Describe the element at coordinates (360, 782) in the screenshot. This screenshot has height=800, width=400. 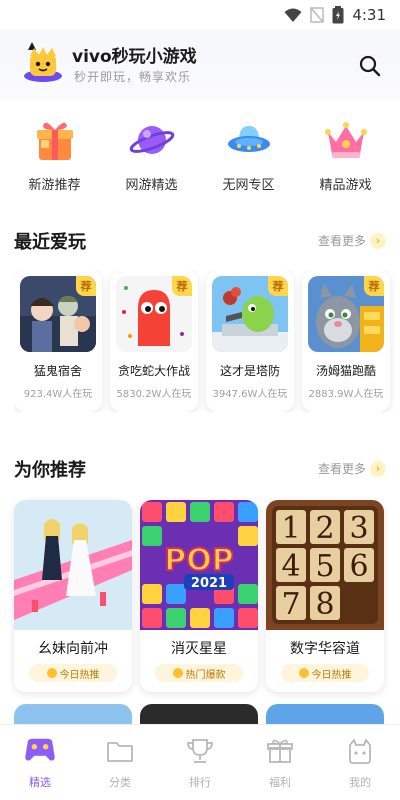
I see `nav-label: 我的` at that location.